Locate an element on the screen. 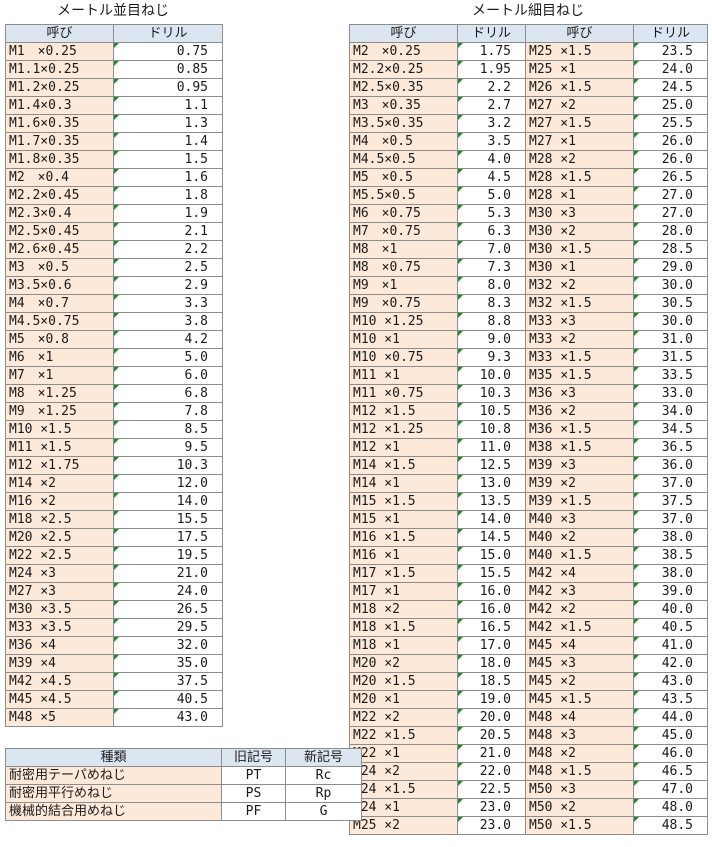  drill-size: 14.5 is located at coordinates (491, 537).